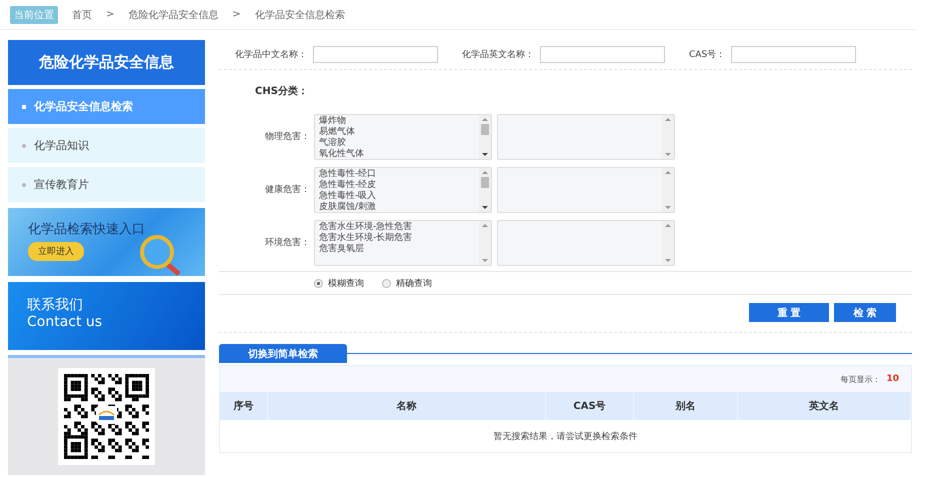 The height and width of the screenshot is (477, 928). What do you see at coordinates (56, 251) in the screenshot?
I see `enter-now-button: 立即进入` at bounding box center [56, 251].